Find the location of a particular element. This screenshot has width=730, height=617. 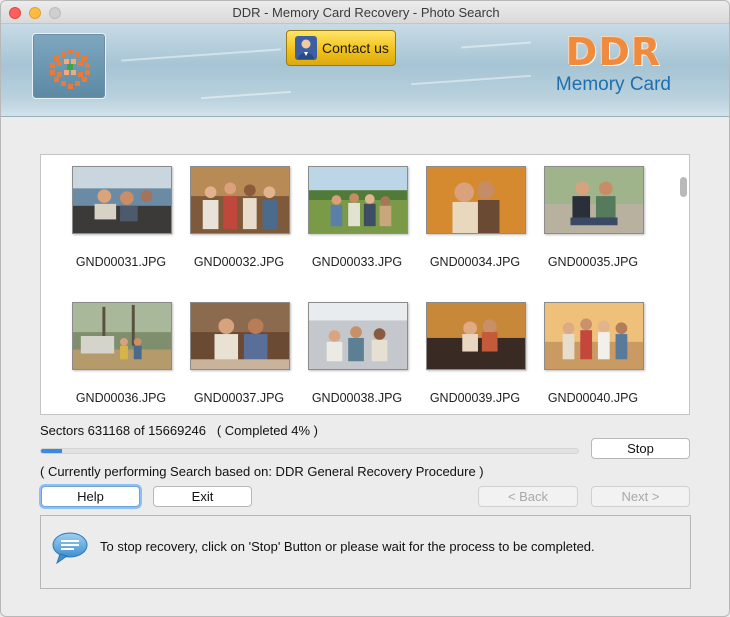

person-icon is located at coordinates (306, 48).